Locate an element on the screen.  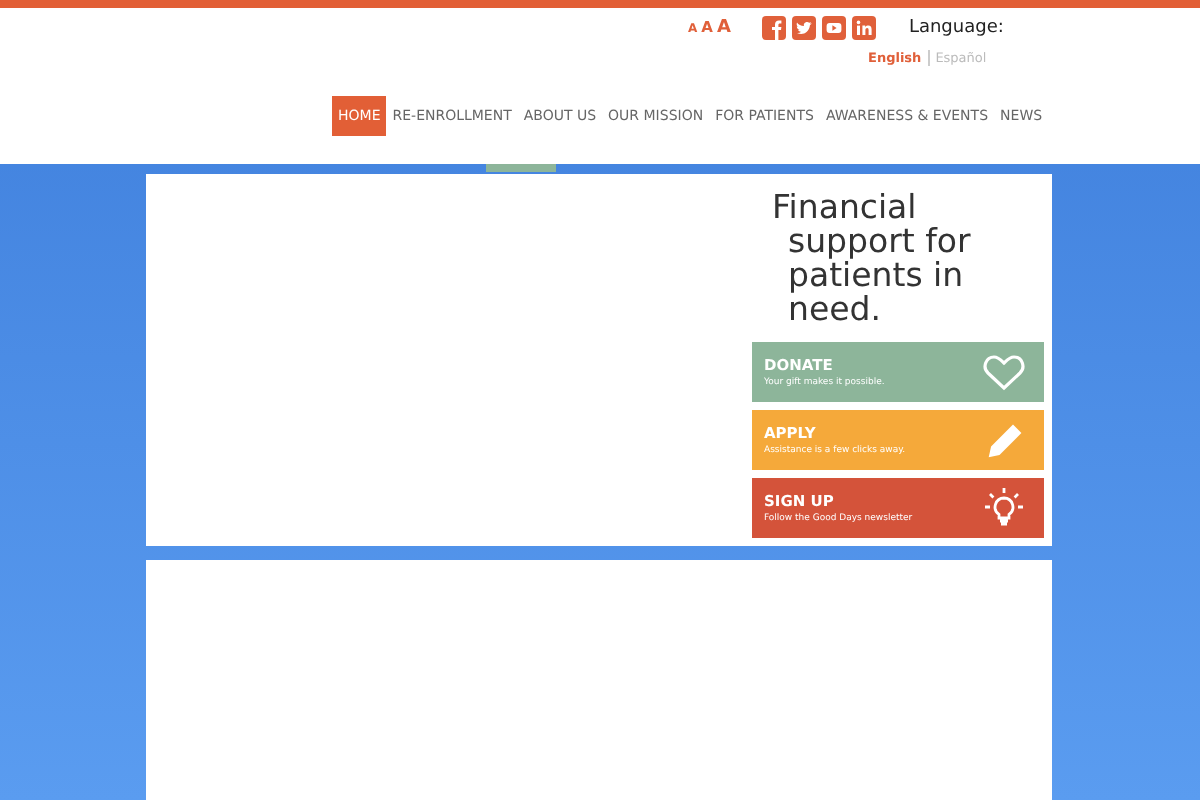
facebook-icon is located at coordinates (774, 28).